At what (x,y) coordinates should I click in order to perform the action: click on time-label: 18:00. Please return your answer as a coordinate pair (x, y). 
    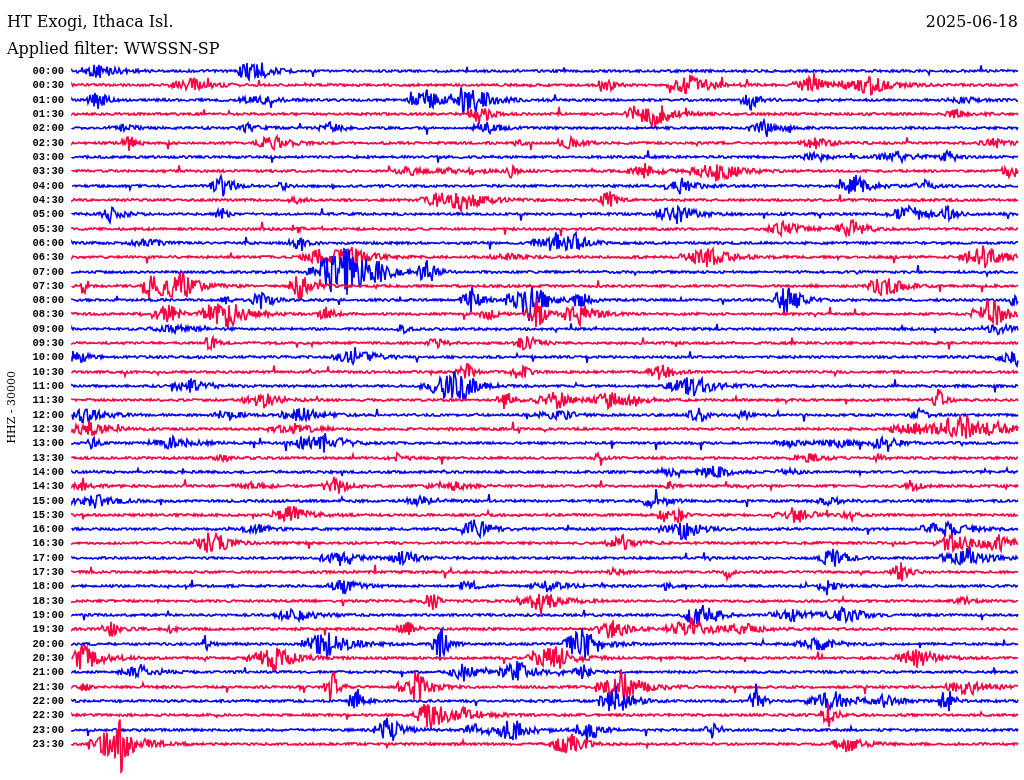
    Looking at the image, I should click on (47, 586).